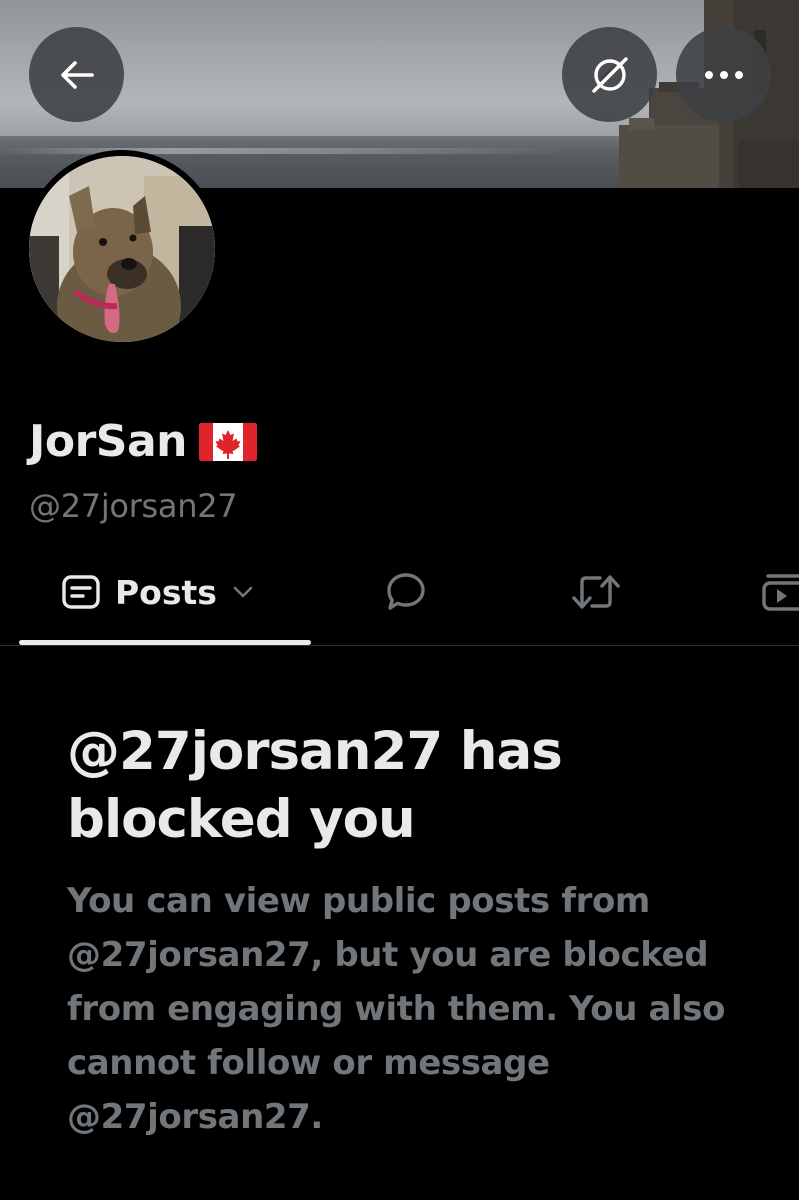  I want to click on profile-handle: @27jorsan27, so click(133, 506).